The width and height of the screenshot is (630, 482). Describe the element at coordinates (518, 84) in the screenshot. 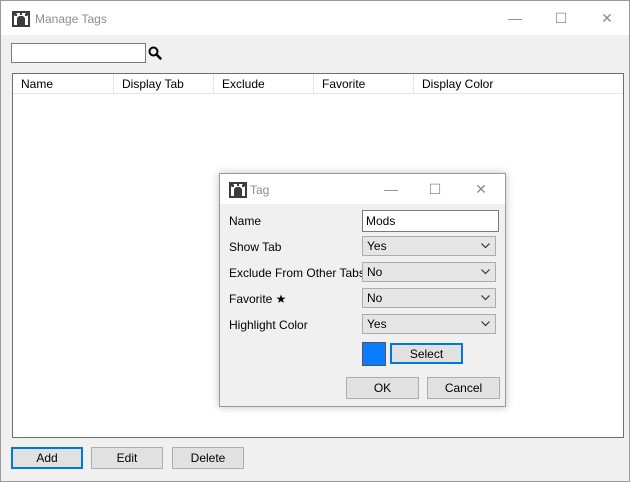

I see `column-header-display-color: Display Color` at that location.